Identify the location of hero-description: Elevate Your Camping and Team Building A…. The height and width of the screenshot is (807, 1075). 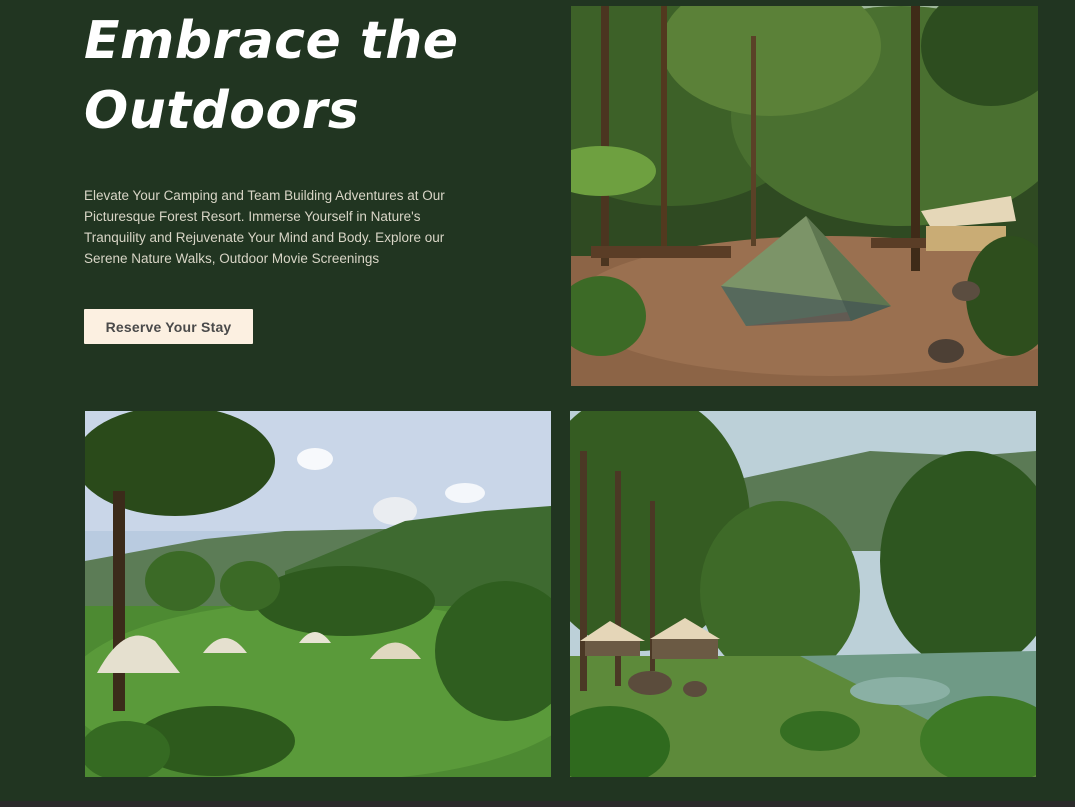
(264, 227).